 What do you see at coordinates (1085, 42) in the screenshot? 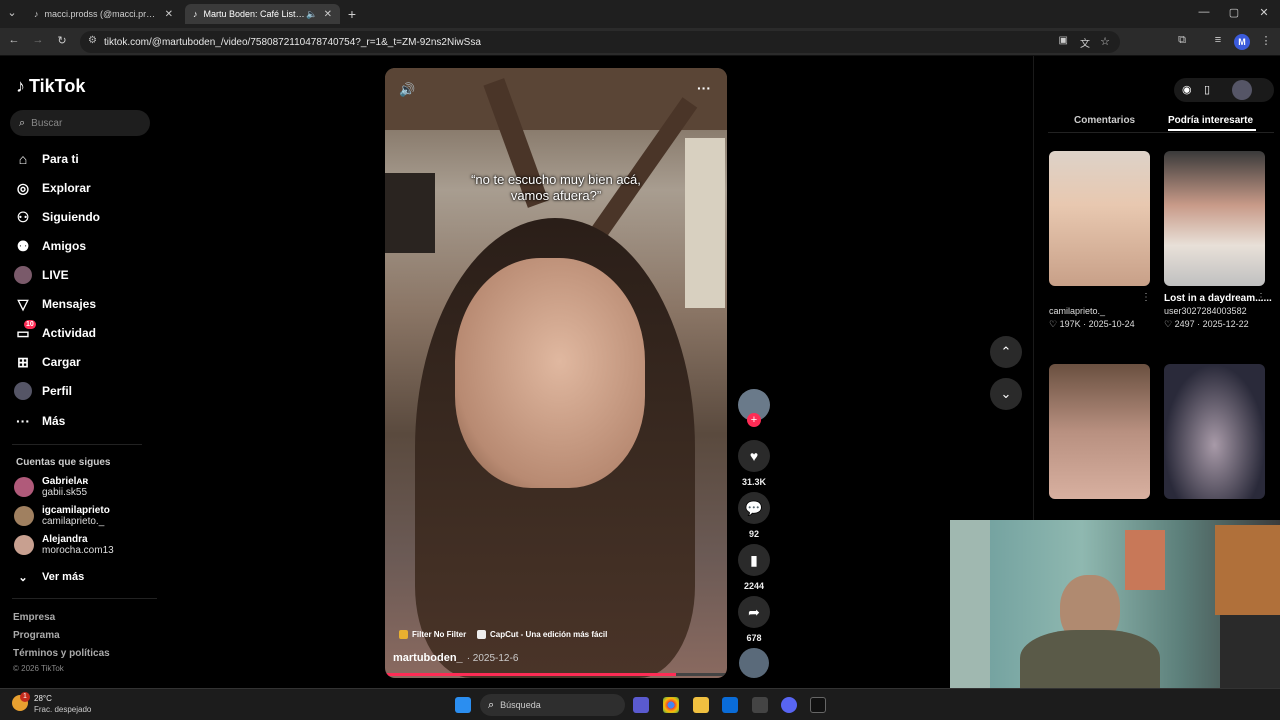
I see `translate-icon: 文` at bounding box center [1085, 42].